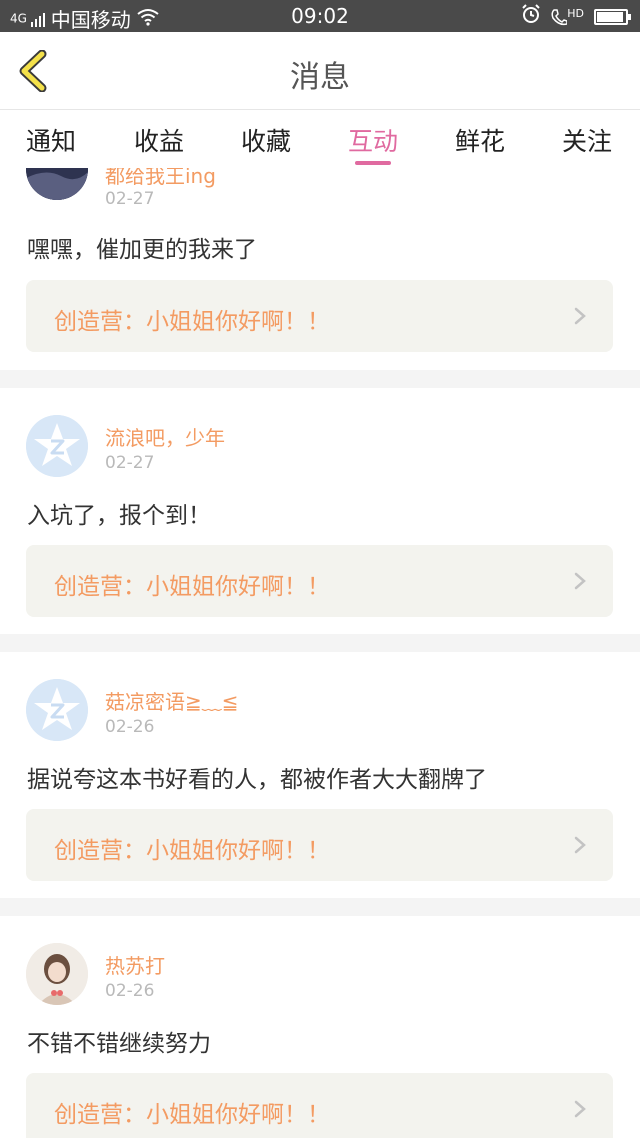  What do you see at coordinates (135, 964) in the screenshot?
I see `username: 热苏打` at bounding box center [135, 964].